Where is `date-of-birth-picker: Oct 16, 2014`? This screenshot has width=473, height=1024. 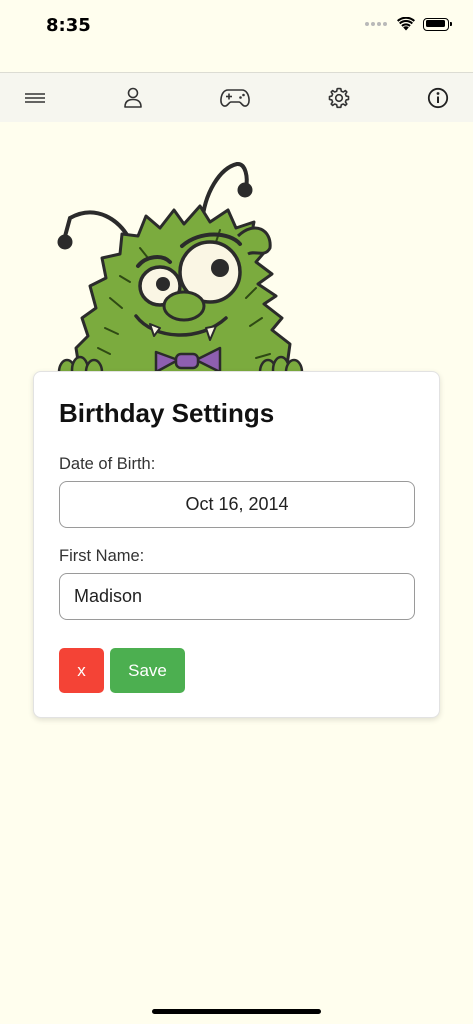
date-of-birth-picker: Oct 16, 2014 is located at coordinates (237, 504).